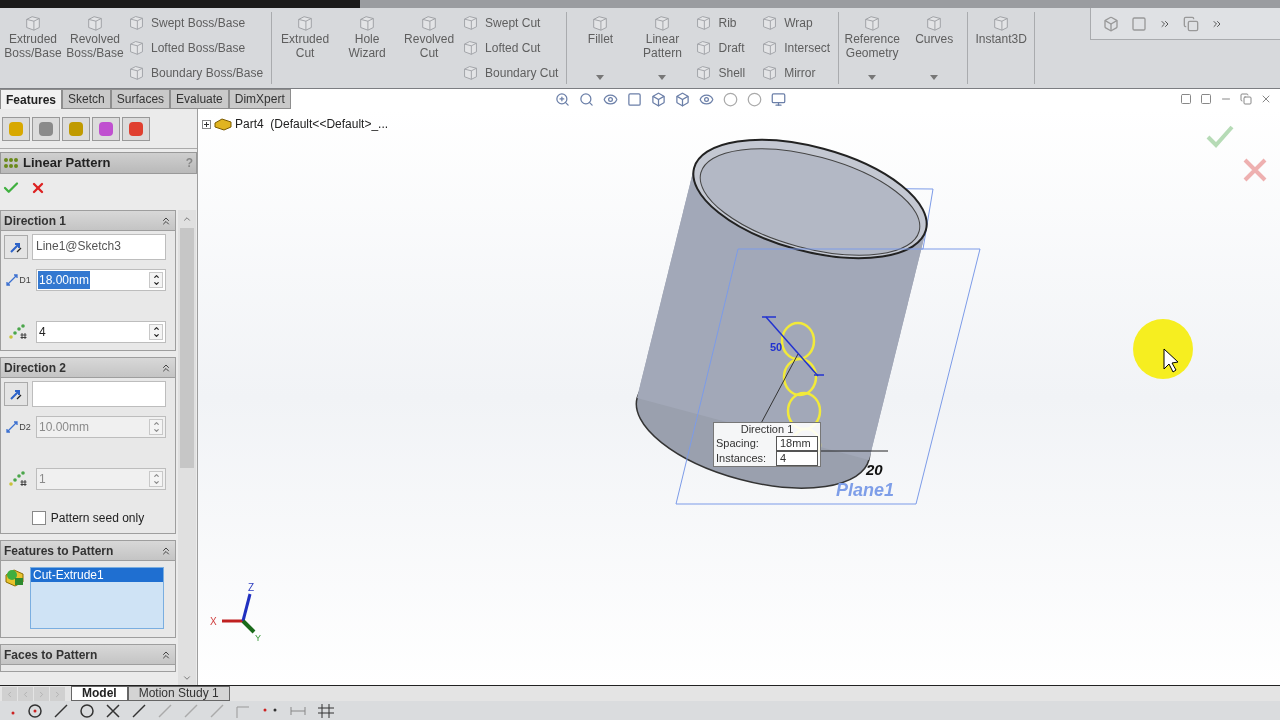  I want to click on panel-title: Linear Pattern, so click(67, 163).